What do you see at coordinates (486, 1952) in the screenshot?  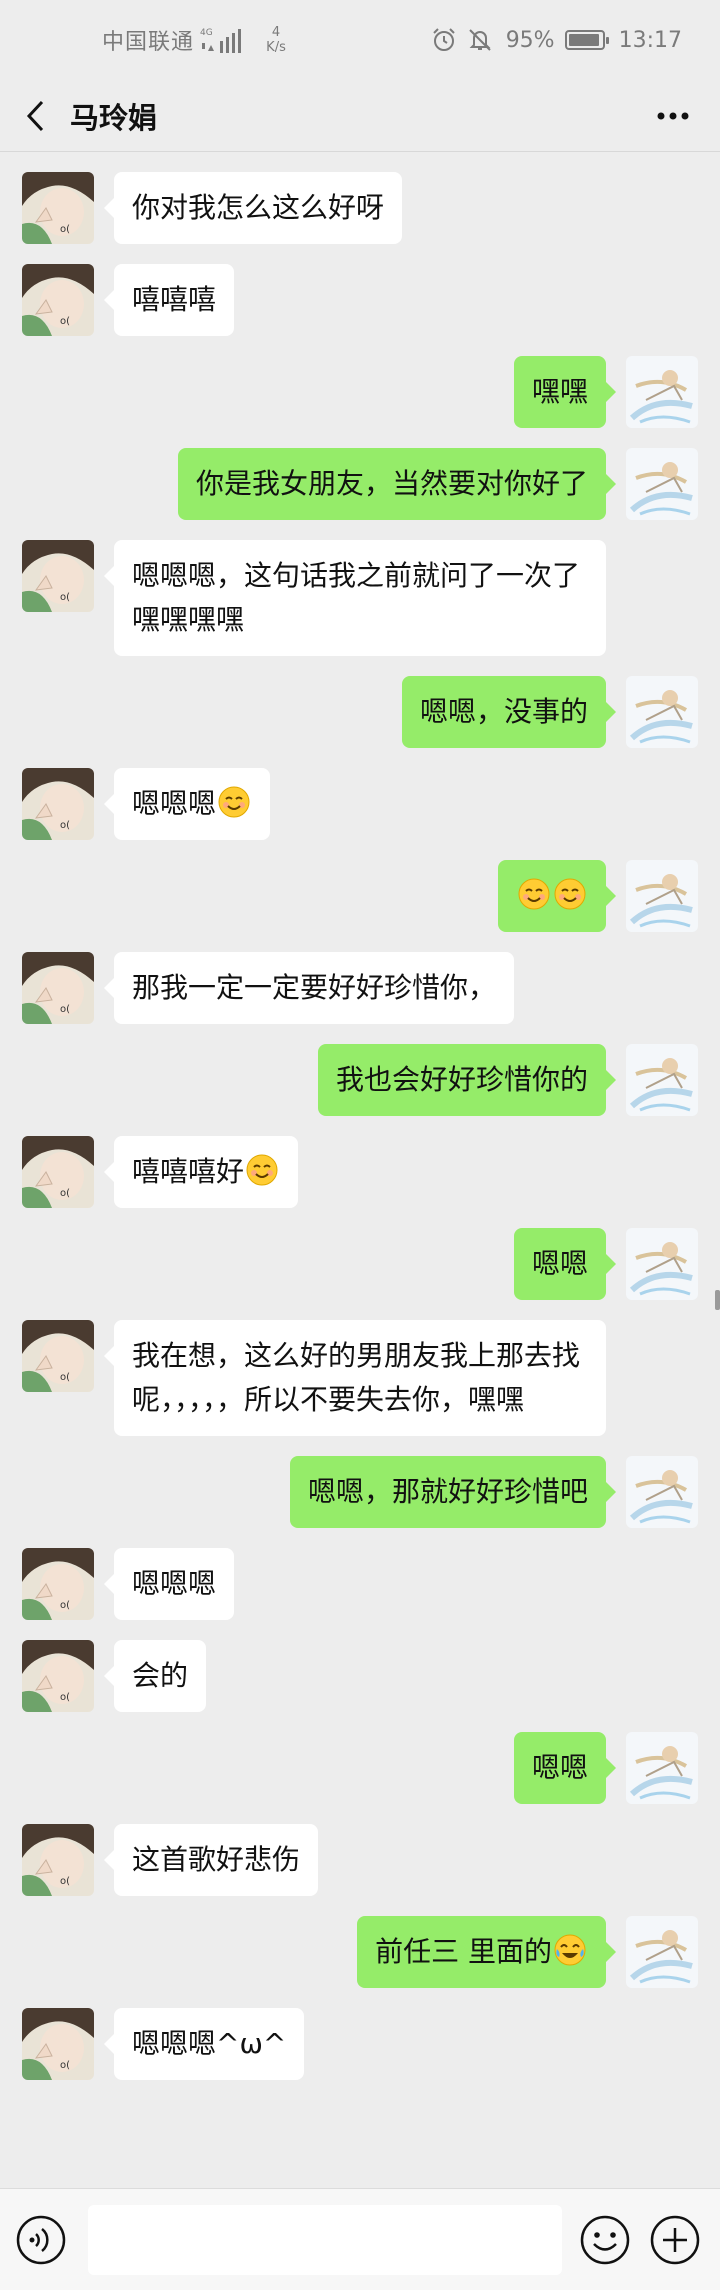 I see `message-bubble: 前任三 里面的` at bounding box center [486, 1952].